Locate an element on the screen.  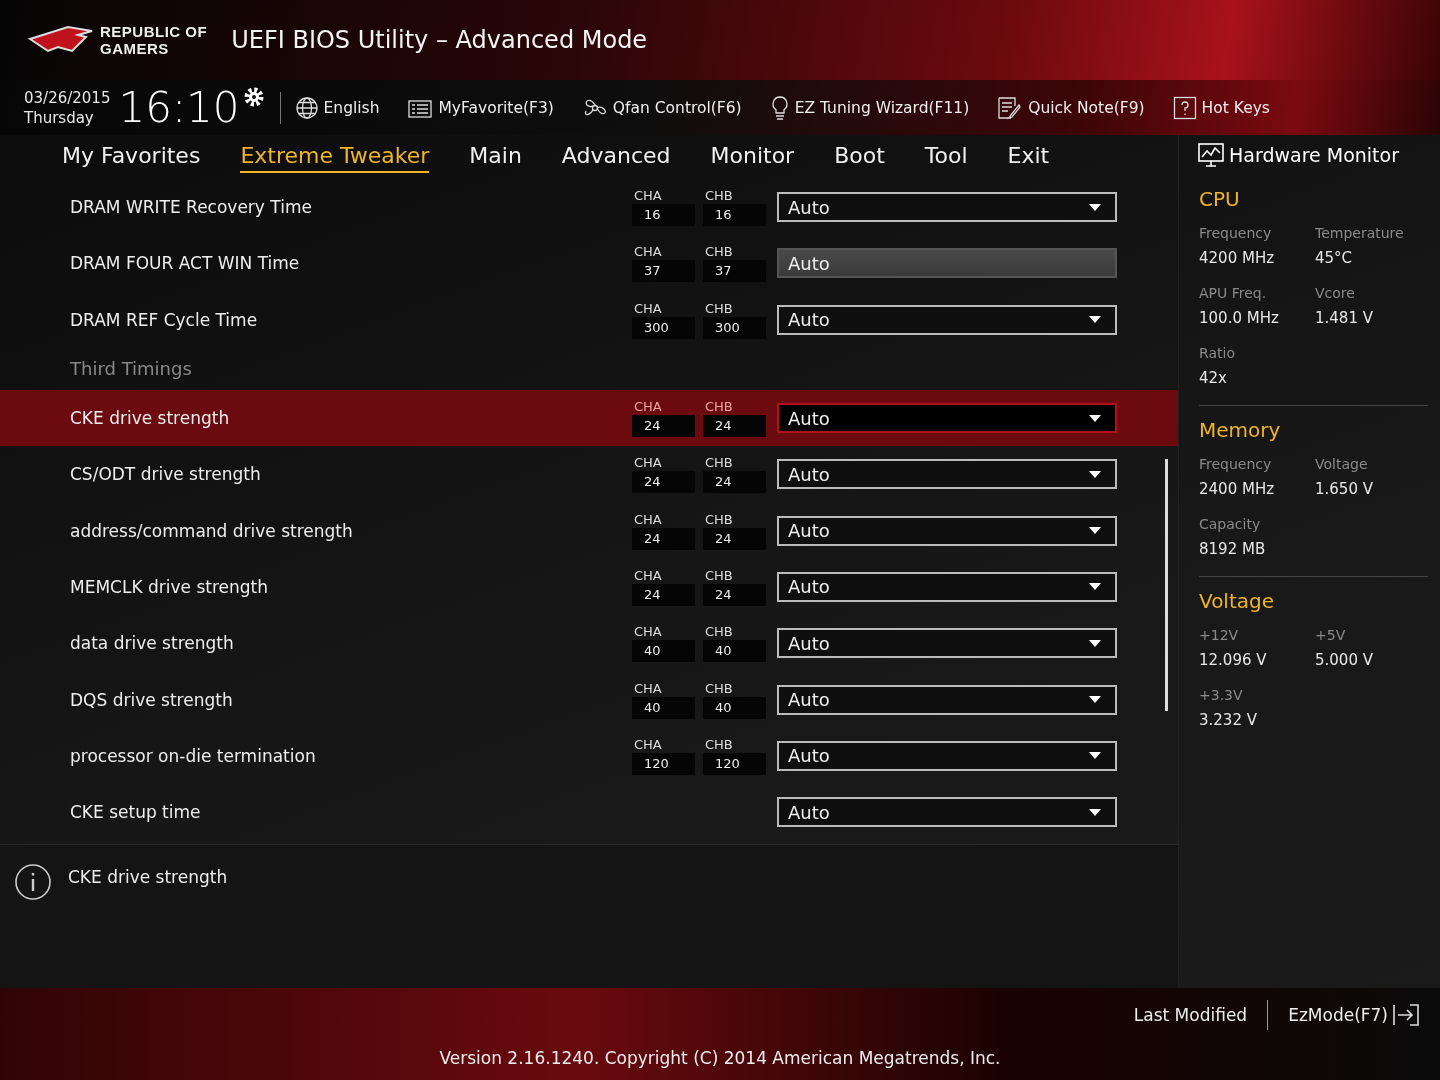
menu-tab: Main is located at coordinates (495, 157).